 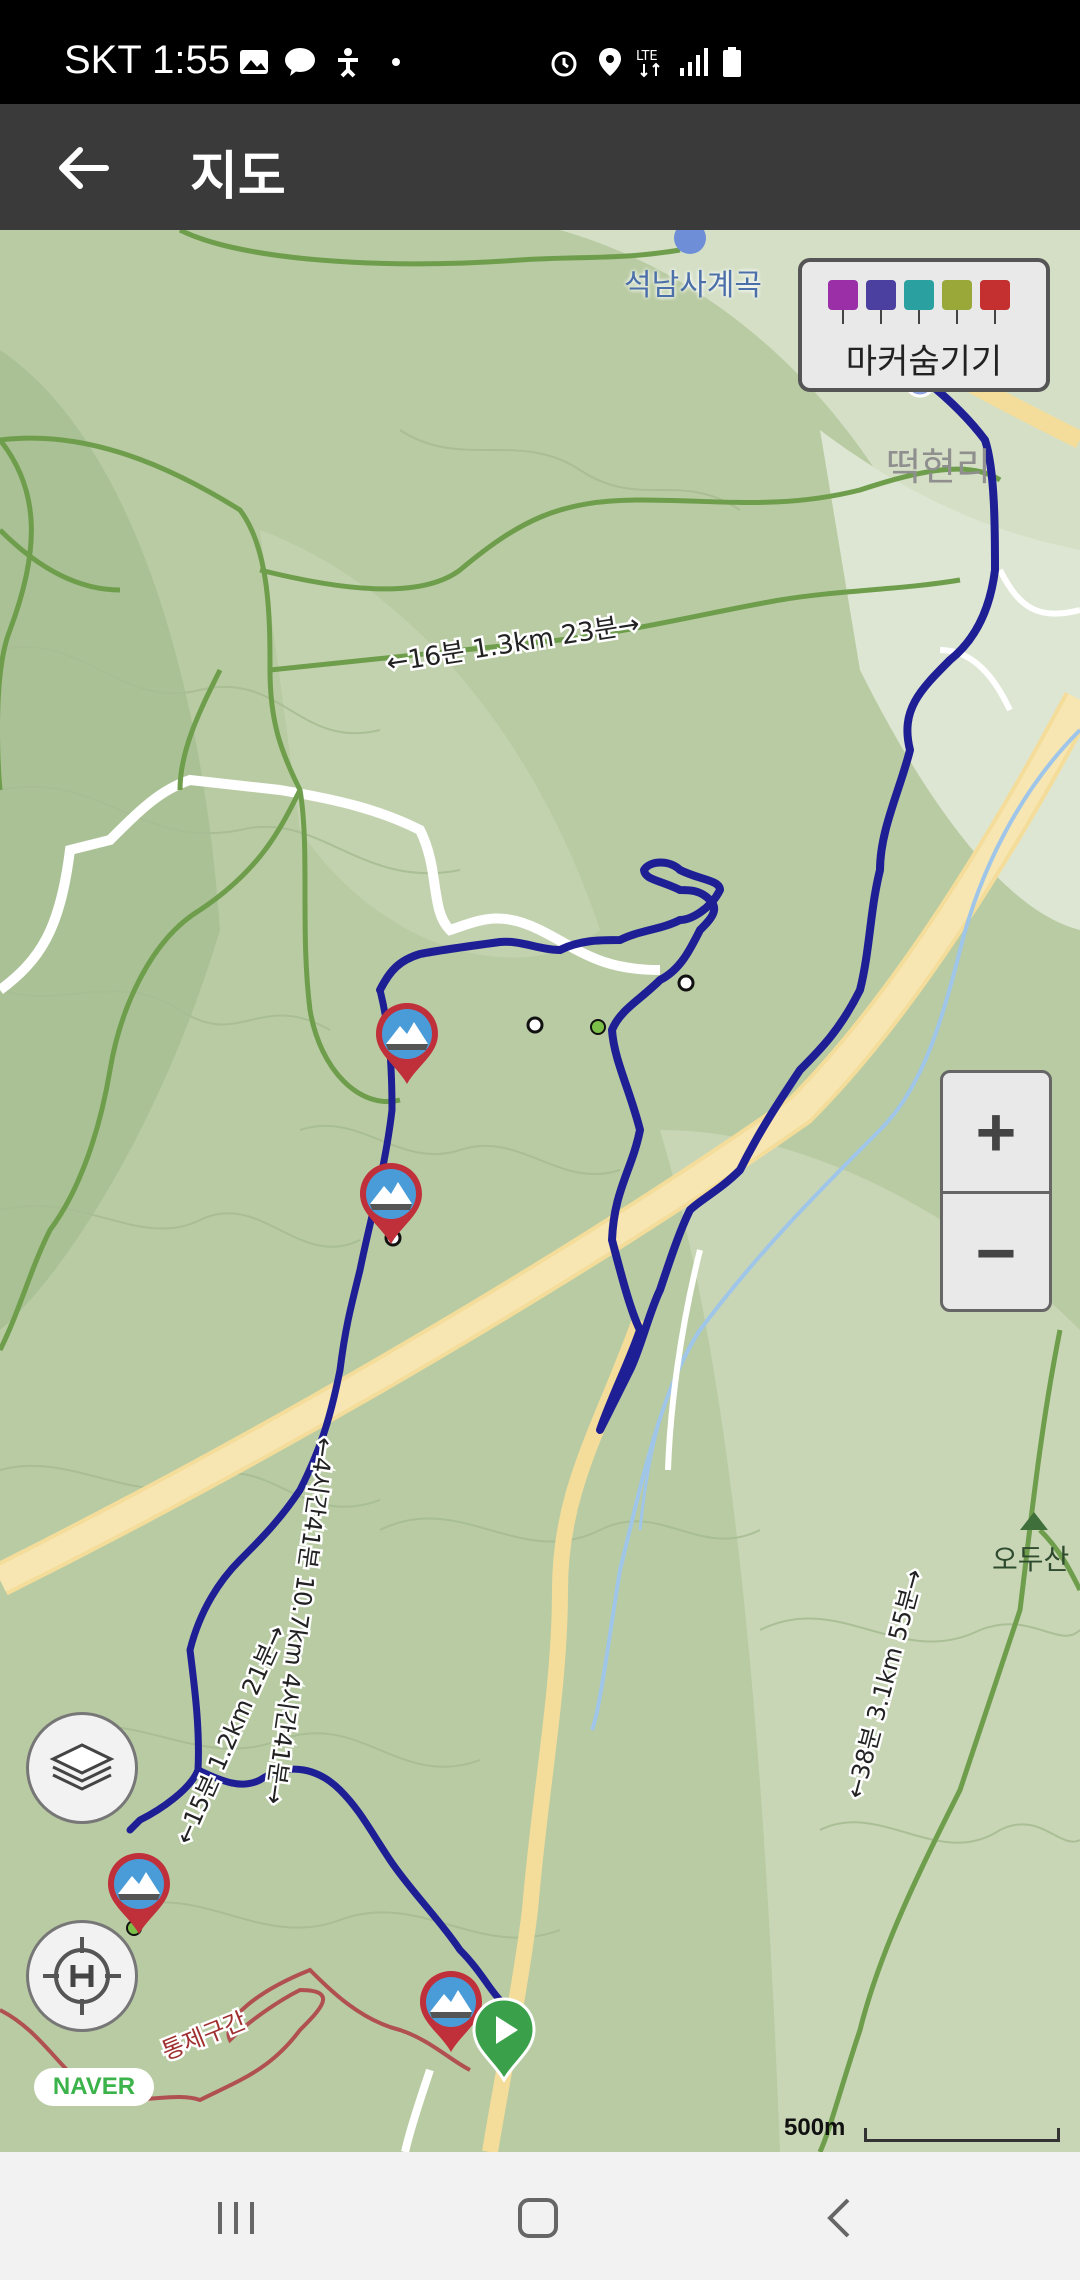 What do you see at coordinates (204, 2036) in the screenshot?
I see `restricted-zone-label: 통제구간` at bounding box center [204, 2036].